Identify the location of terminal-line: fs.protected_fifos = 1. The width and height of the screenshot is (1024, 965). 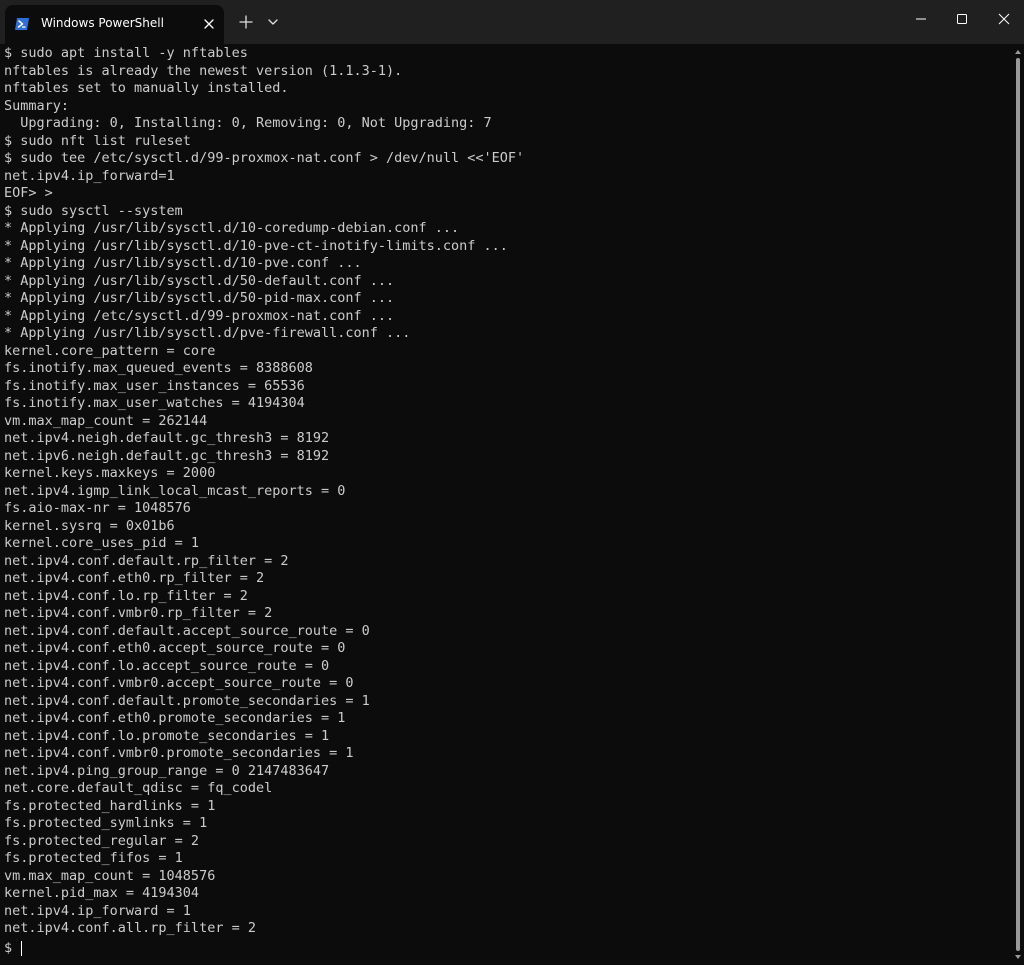
(93, 858).